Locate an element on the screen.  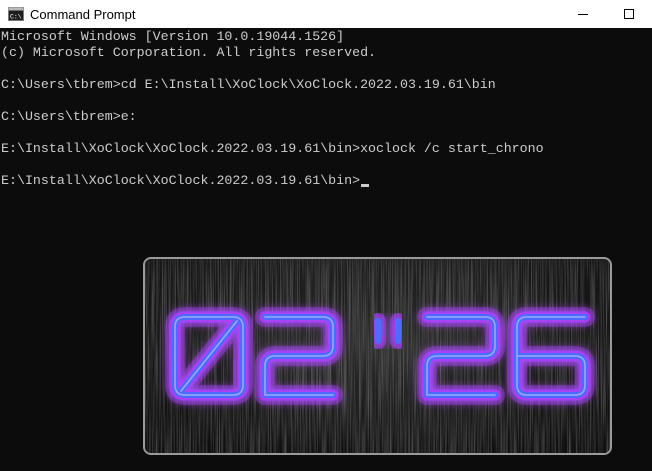
minimize-icon is located at coordinates (583, 14).